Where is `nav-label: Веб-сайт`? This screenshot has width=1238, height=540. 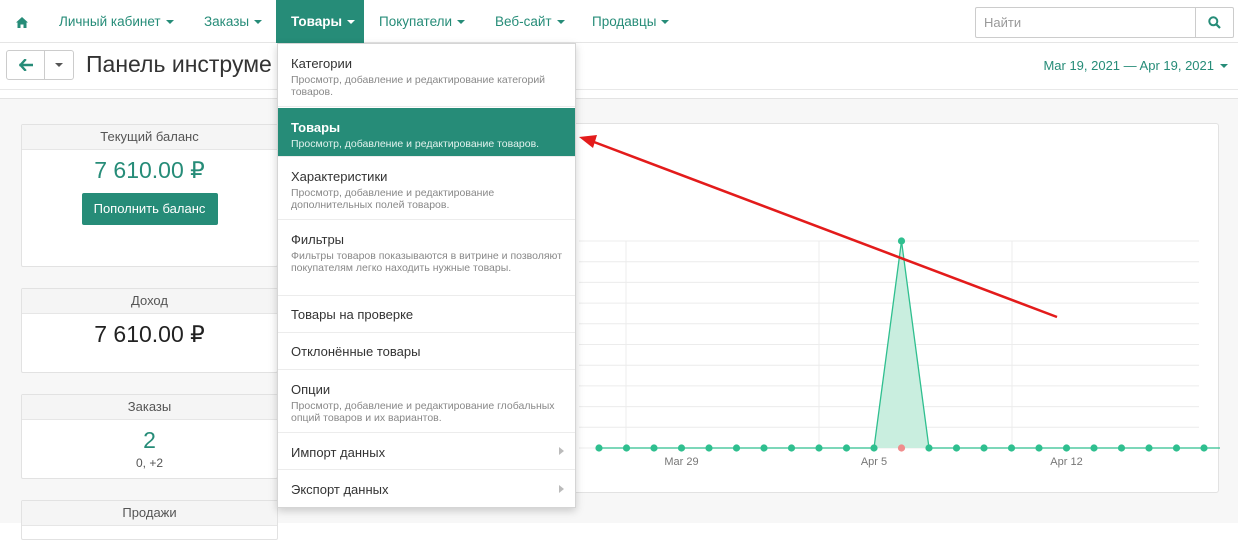
nav-label: Веб-сайт is located at coordinates (523, 21).